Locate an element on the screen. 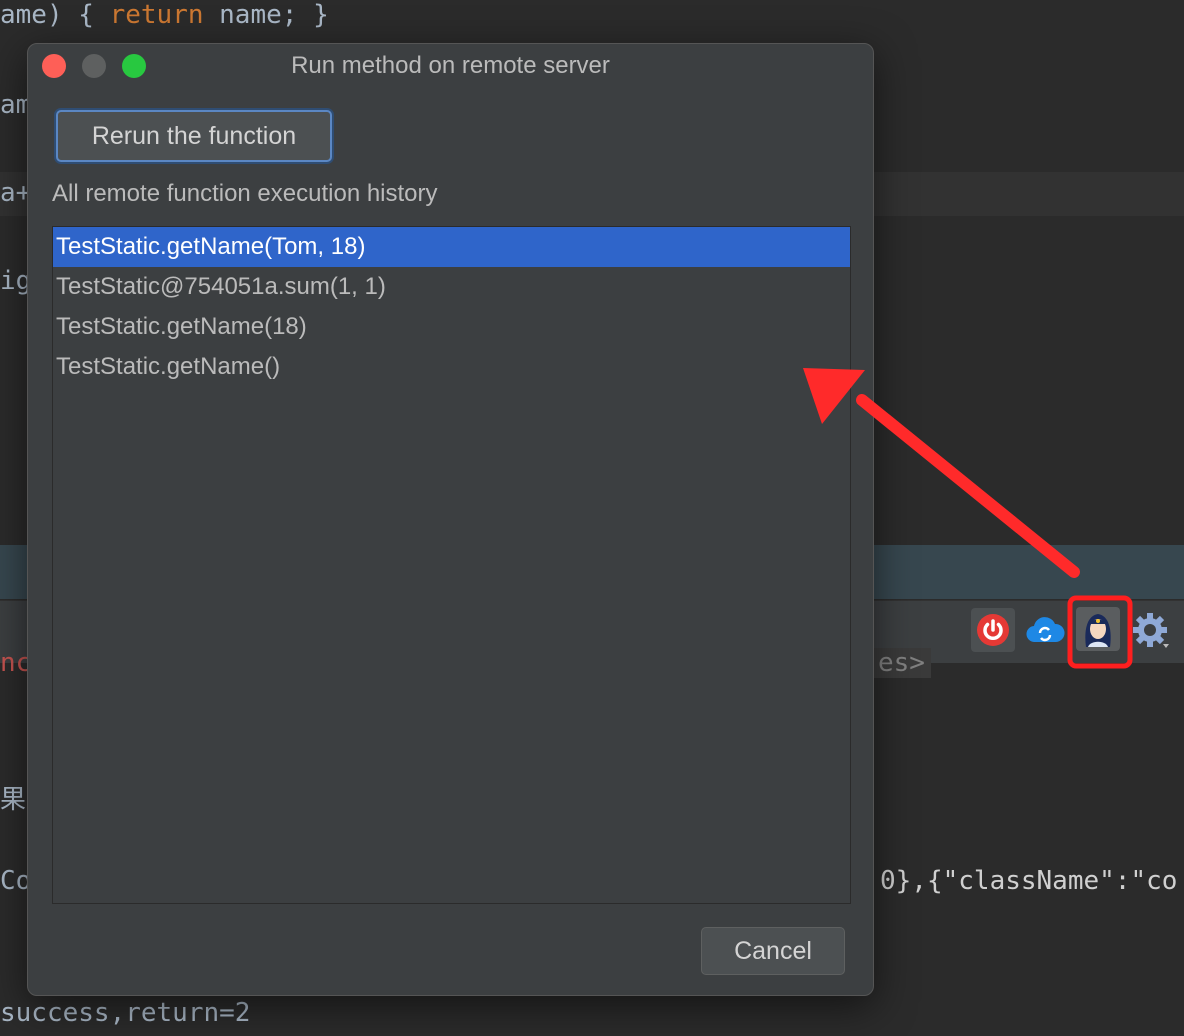 Image resolution: width=1184 pixels, height=1036 pixels. cloud-sync-button is located at coordinates (1045, 630).